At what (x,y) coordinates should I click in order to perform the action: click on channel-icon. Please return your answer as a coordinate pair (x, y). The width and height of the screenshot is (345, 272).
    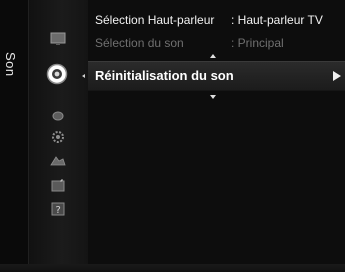
    Looking at the image, I should click on (58, 116).